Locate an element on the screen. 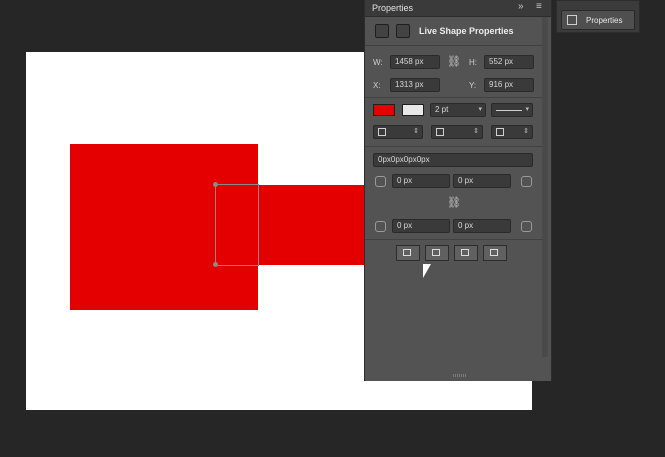 The image size is (665, 457). top-left-radius-field: 0 px is located at coordinates (421, 181).